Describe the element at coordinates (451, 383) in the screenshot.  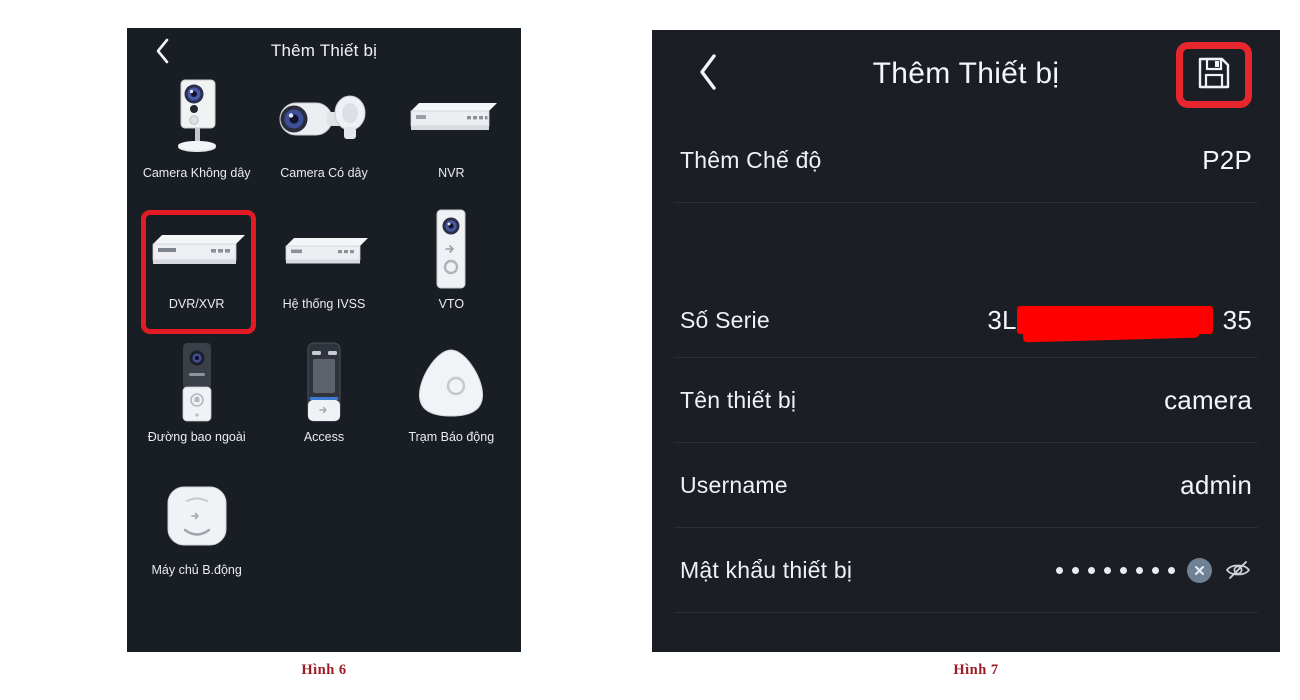
I see `alarm-hub-icon` at that location.